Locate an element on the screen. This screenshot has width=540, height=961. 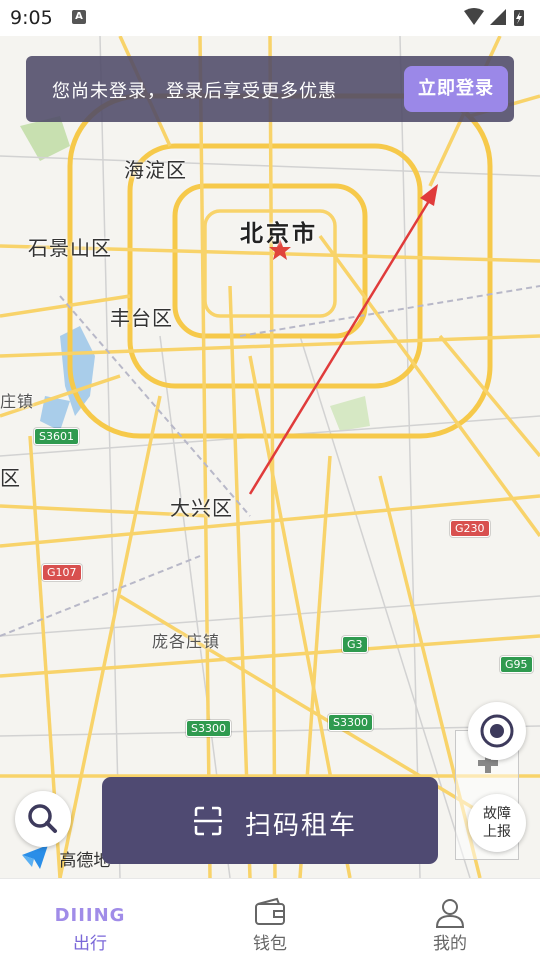
search-icon is located at coordinates (42, 818).